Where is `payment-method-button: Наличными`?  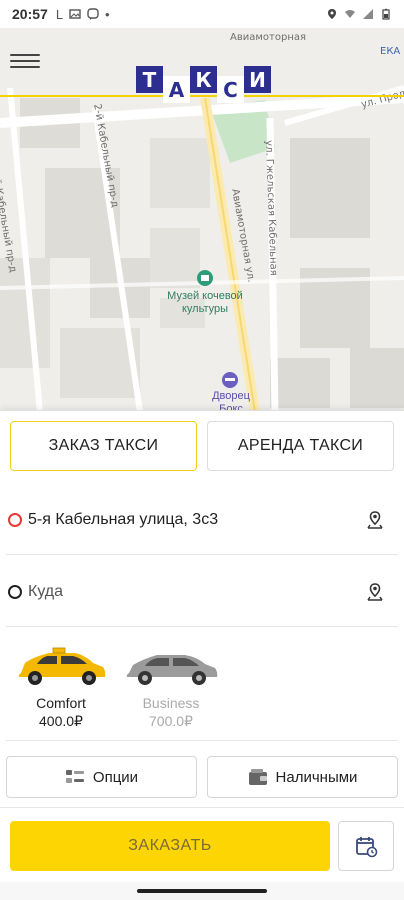
payment-method-button: Наличными is located at coordinates (302, 777).